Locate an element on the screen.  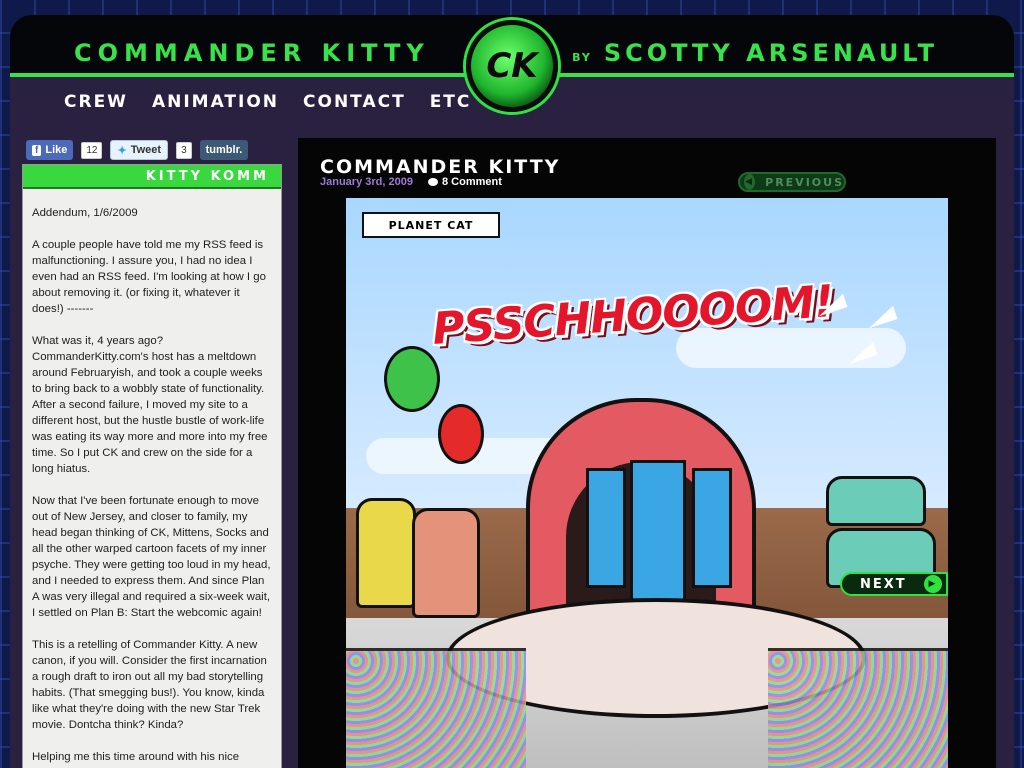
crowd-left is located at coordinates (436, 708).